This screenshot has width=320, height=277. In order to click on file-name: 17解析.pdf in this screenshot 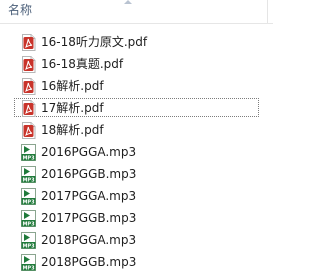, I will do `click(72, 108)`.